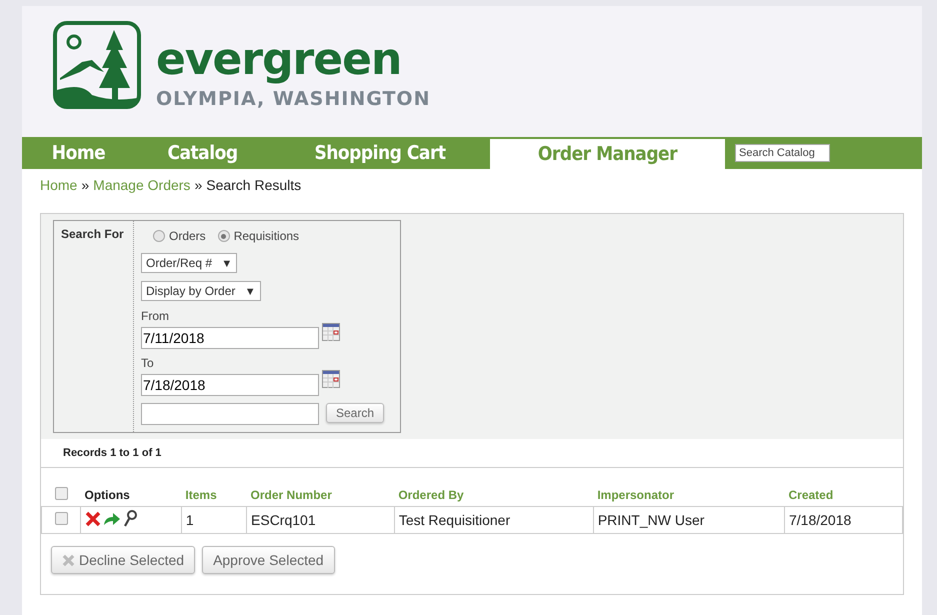 This screenshot has width=937, height=615. I want to click on display-dropdown: Display by Order ▼, so click(201, 291).